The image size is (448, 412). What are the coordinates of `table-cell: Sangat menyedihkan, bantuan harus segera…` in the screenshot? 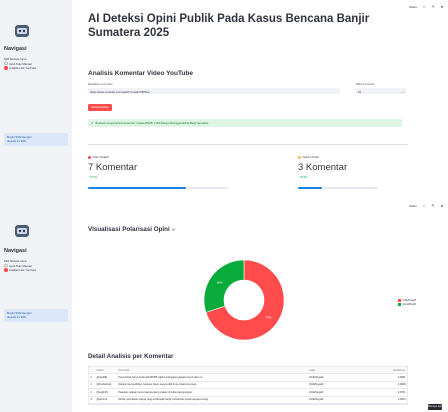 It's located at (158, 385).